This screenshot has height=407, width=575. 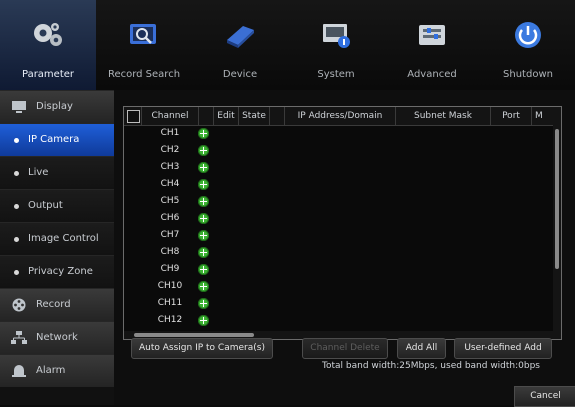 What do you see at coordinates (339, 218) in the screenshot?
I see `table-row: CH6` at bounding box center [339, 218].